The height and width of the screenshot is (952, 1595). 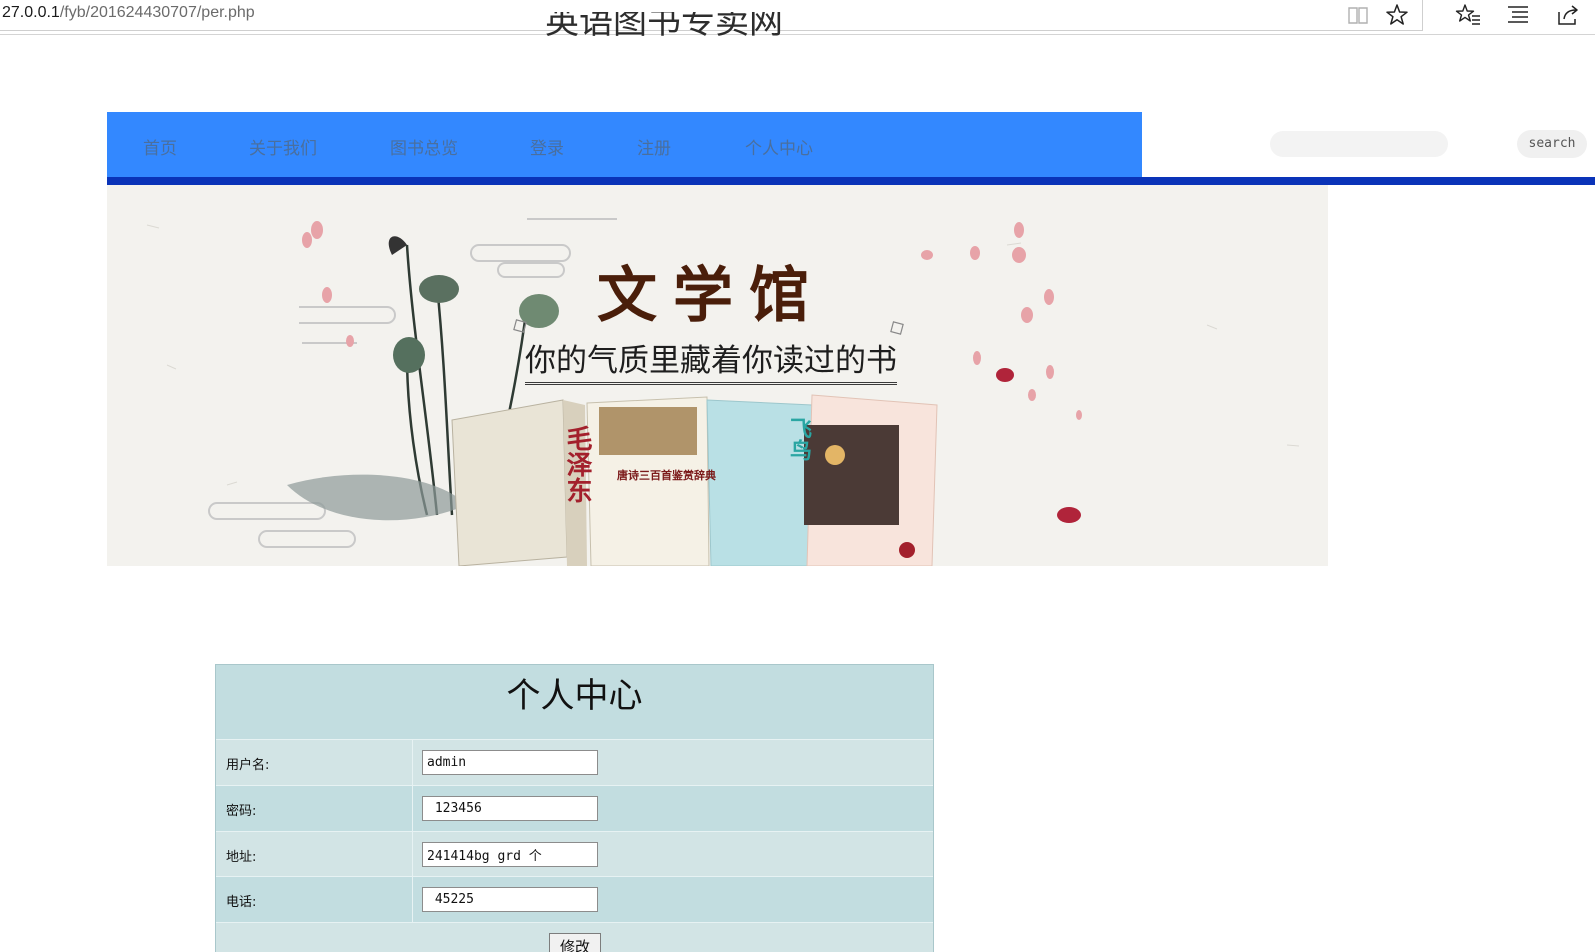 I want to click on address-input, so click(x=510, y=854).